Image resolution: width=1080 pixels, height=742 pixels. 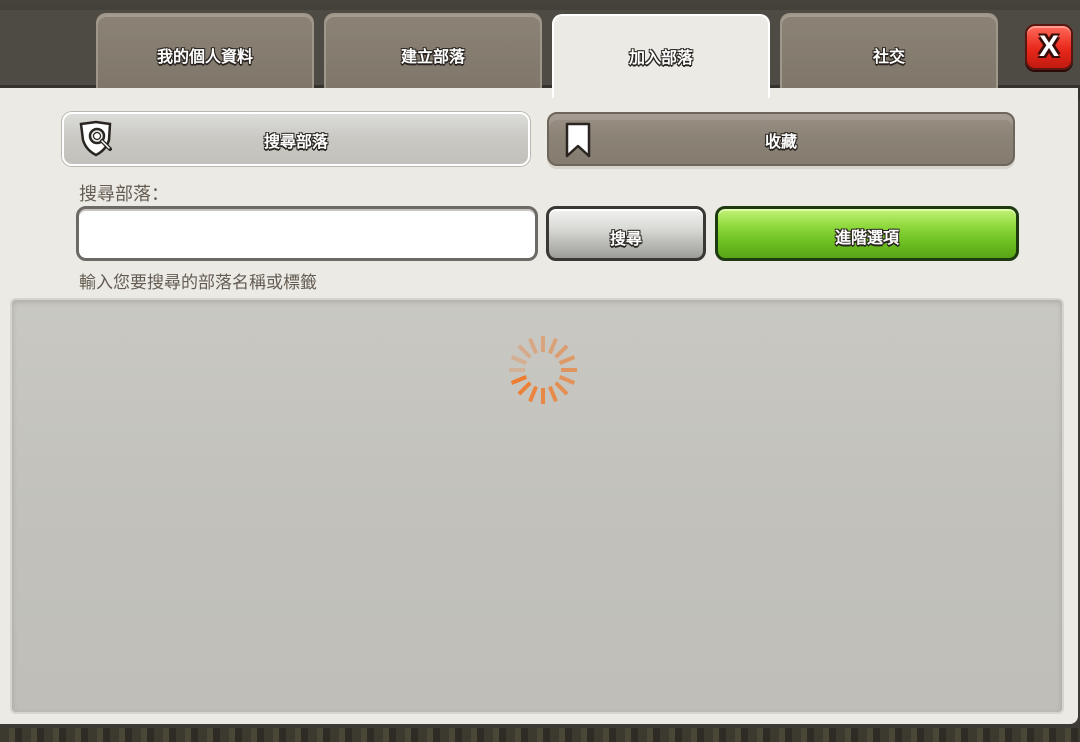 I want to click on tab-social: 社交, so click(x=889, y=55).